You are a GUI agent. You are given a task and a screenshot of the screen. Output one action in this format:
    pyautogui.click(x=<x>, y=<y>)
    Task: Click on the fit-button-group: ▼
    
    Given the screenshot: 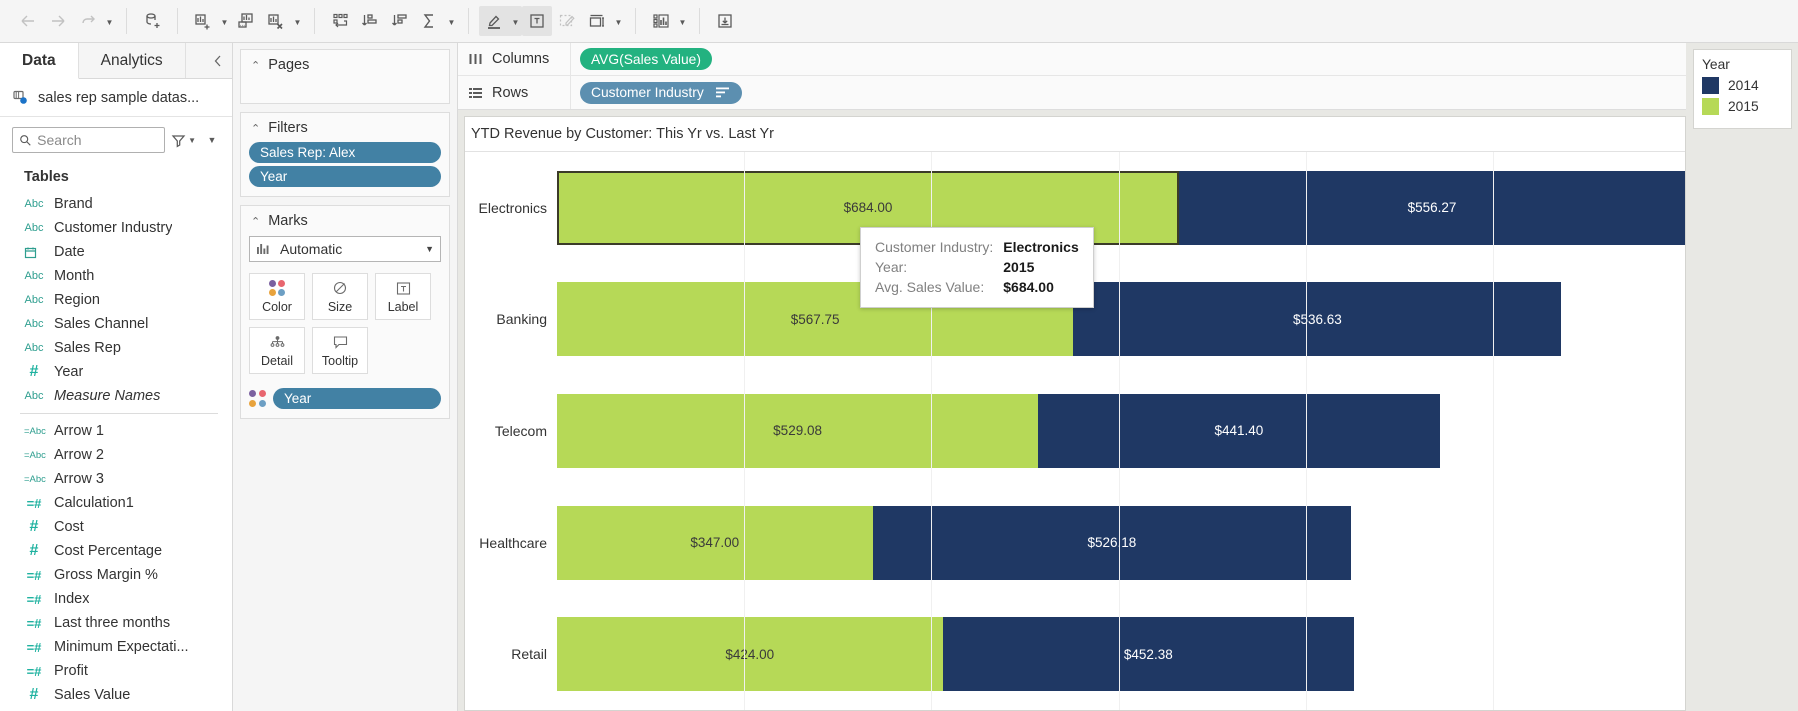 What is the action you would take?
    pyautogui.click(x=603, y=21)
    